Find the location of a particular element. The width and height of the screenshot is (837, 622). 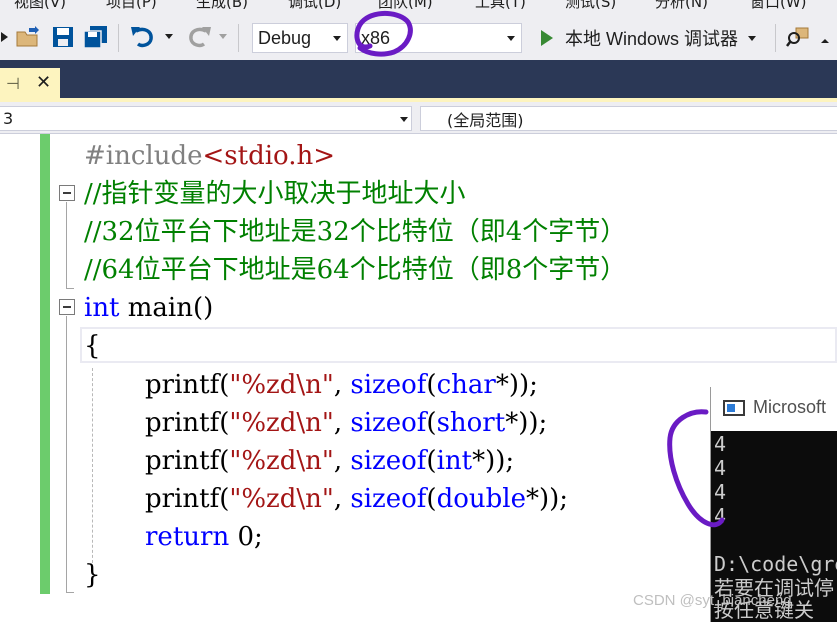

menu-test: 测试(S) is located at coordinates (590, 6).